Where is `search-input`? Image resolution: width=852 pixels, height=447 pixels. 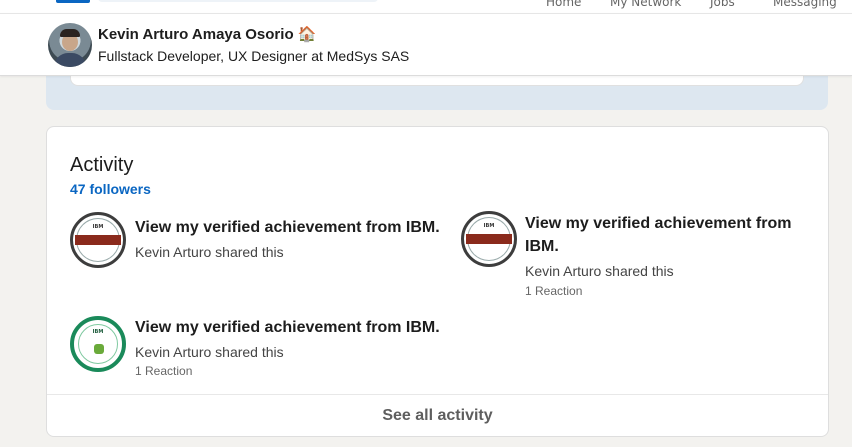
search-input is located at coordinates (238, 1).